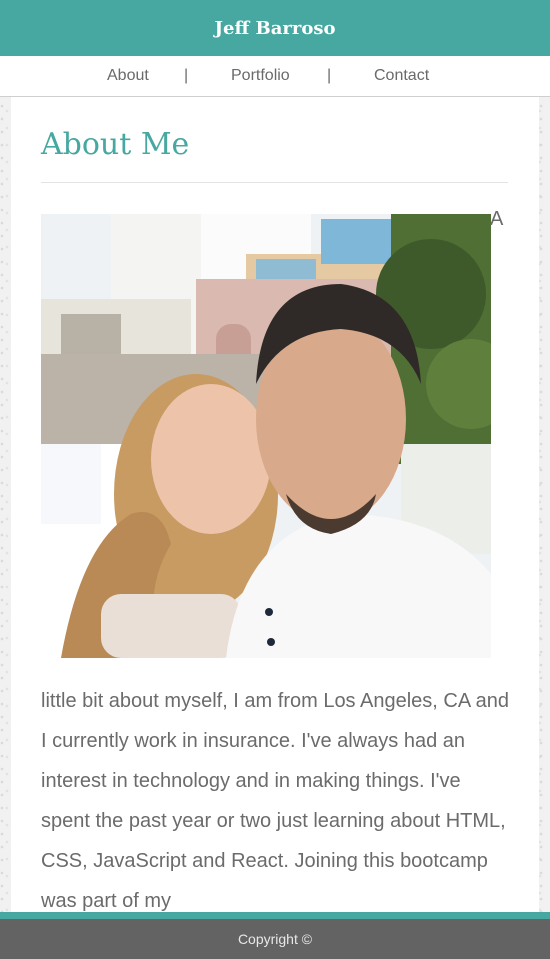 The height and width of the screenshot is (959, 550). Describe the element at coordinates (497, 219) in the screenshot. I see `bio-first-word: A` at that location.